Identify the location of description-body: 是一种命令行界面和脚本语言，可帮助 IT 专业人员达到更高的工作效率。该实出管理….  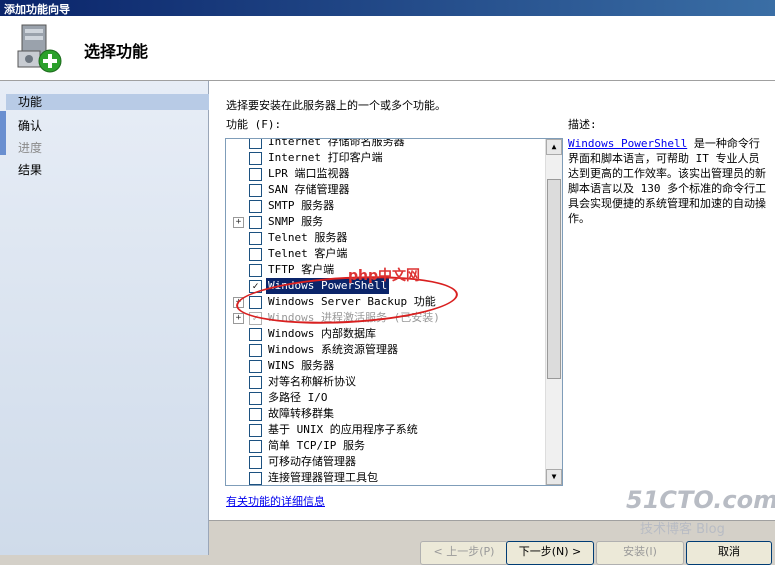
(667, 181).